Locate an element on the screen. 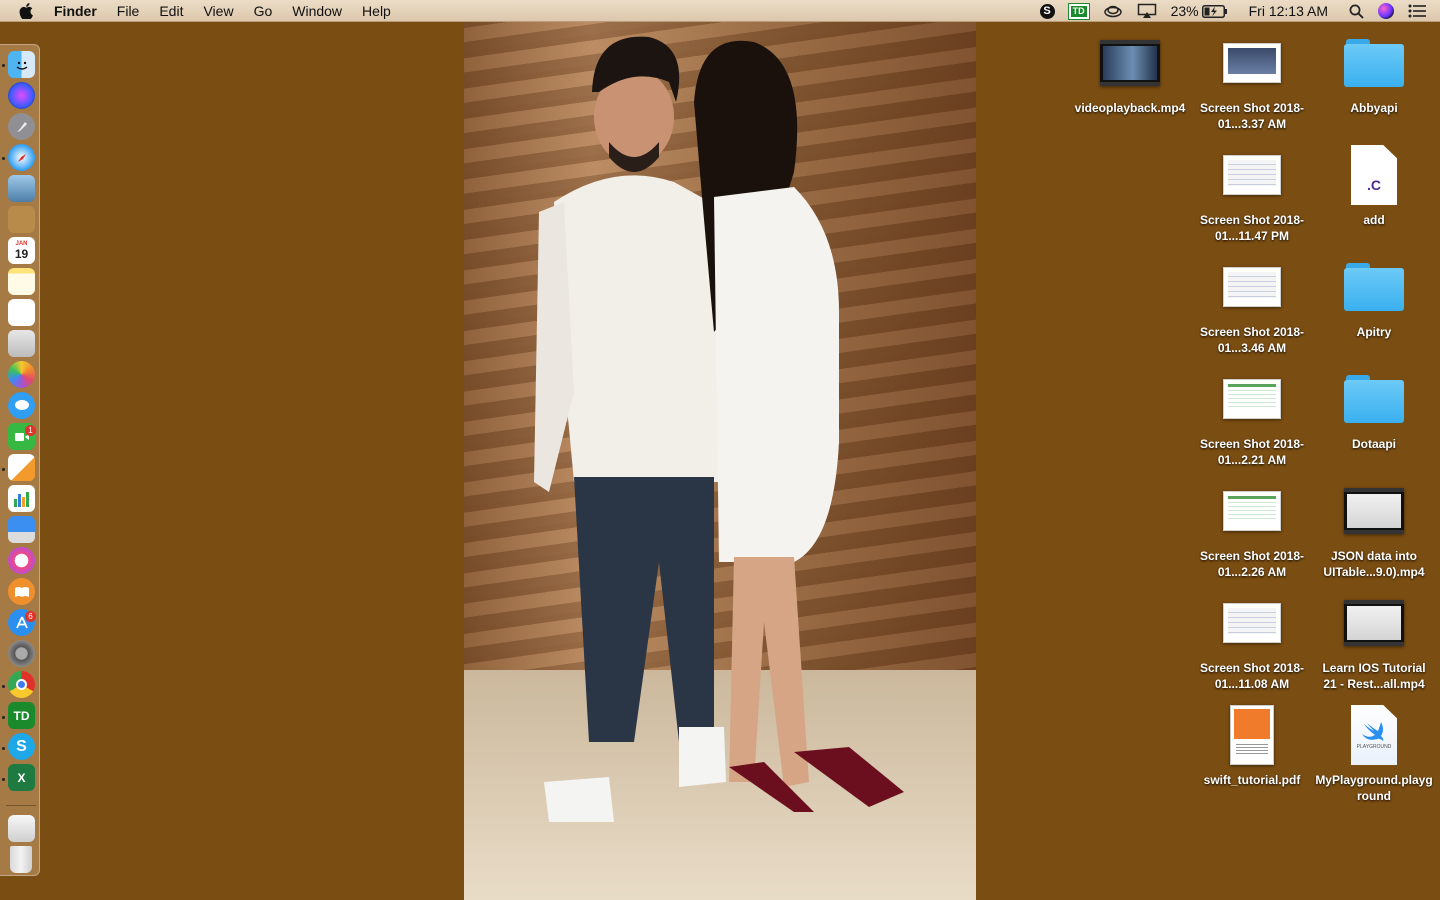 The image size is (1440, 900). dock-photobooth-icon is located at coordinates (21, 343).